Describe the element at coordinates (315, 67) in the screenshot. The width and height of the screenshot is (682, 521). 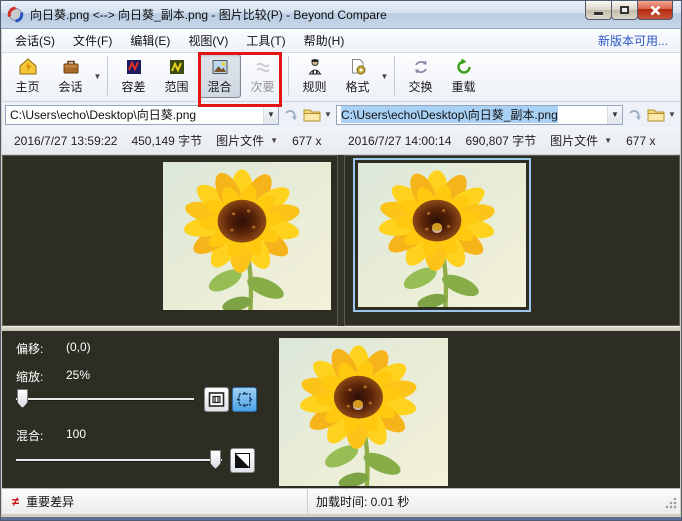
I see `referee-icon` at that location.